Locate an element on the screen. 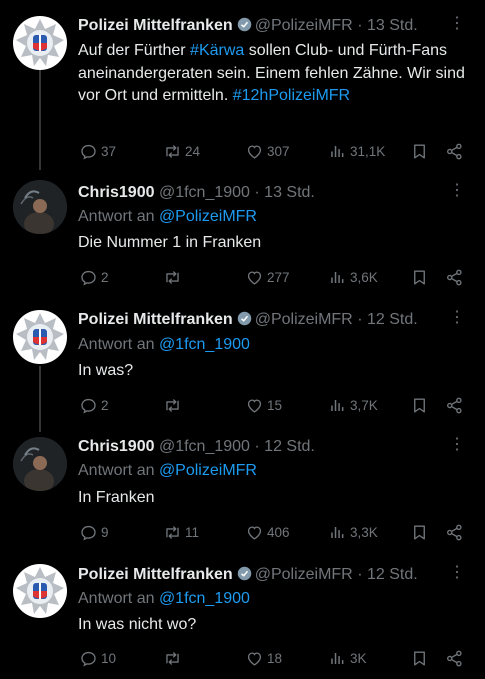 This screenshot has width=485, height=679. views-button: 3,3K is located at coordinates (351, 532).